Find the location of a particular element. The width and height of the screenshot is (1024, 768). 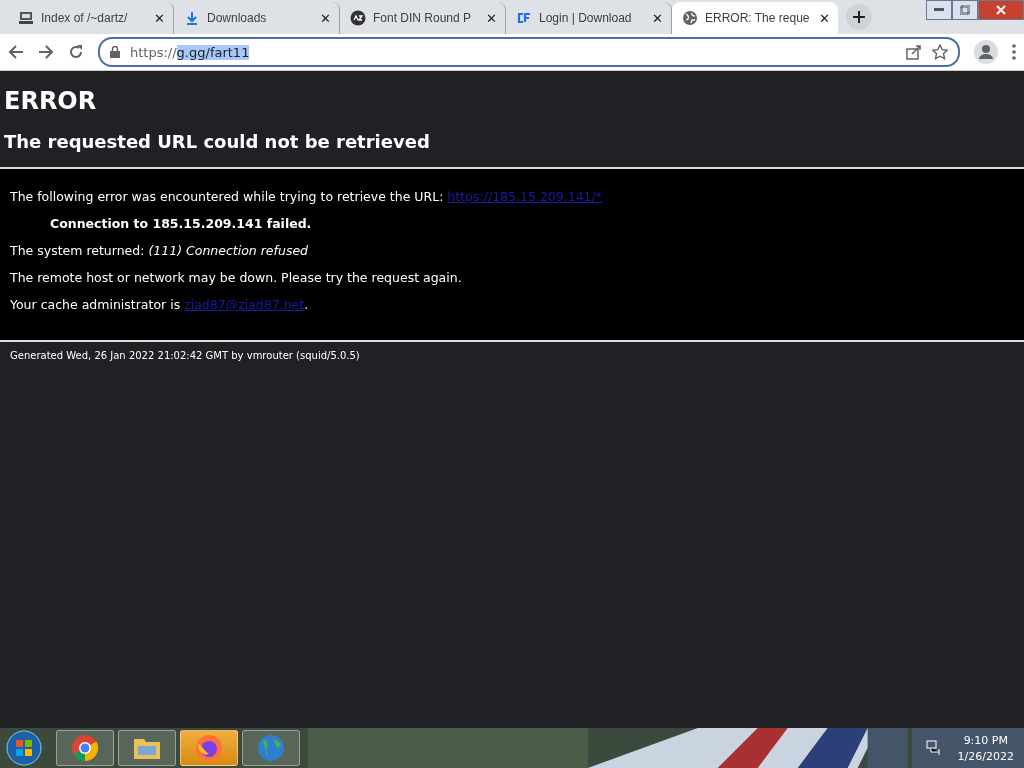

back-icon is located at coordinates (16, 52).